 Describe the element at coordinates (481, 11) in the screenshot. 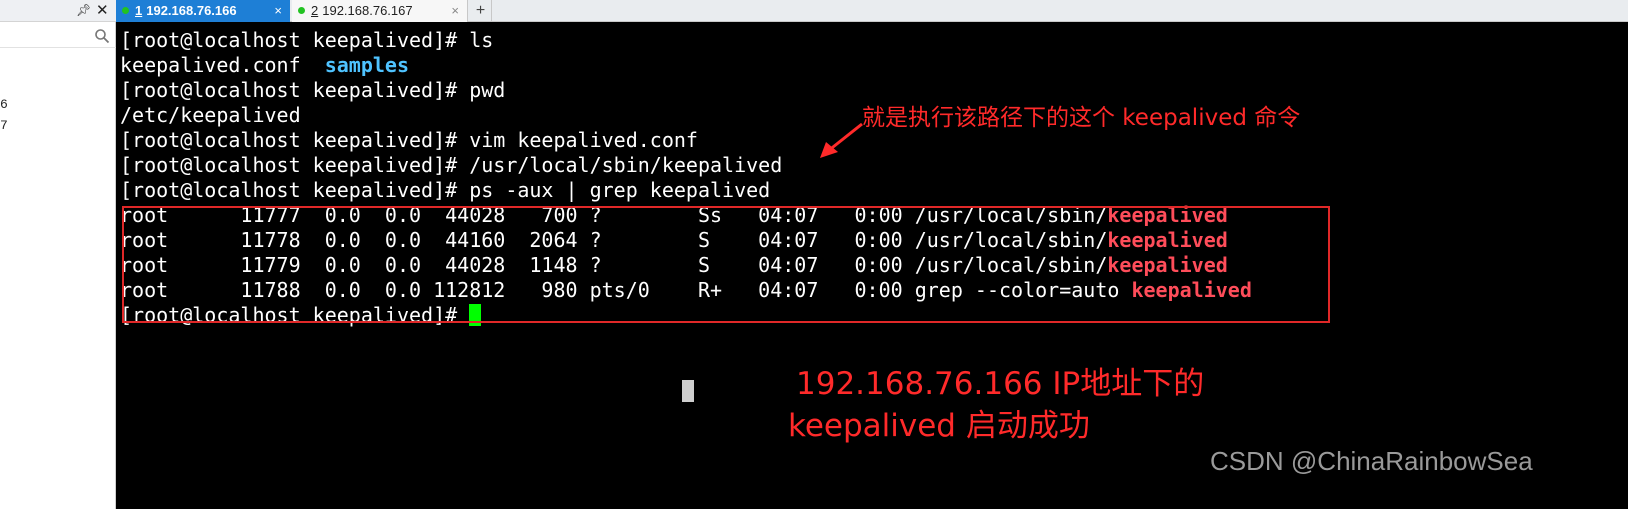

I see `add-tab-button: +` at that location.